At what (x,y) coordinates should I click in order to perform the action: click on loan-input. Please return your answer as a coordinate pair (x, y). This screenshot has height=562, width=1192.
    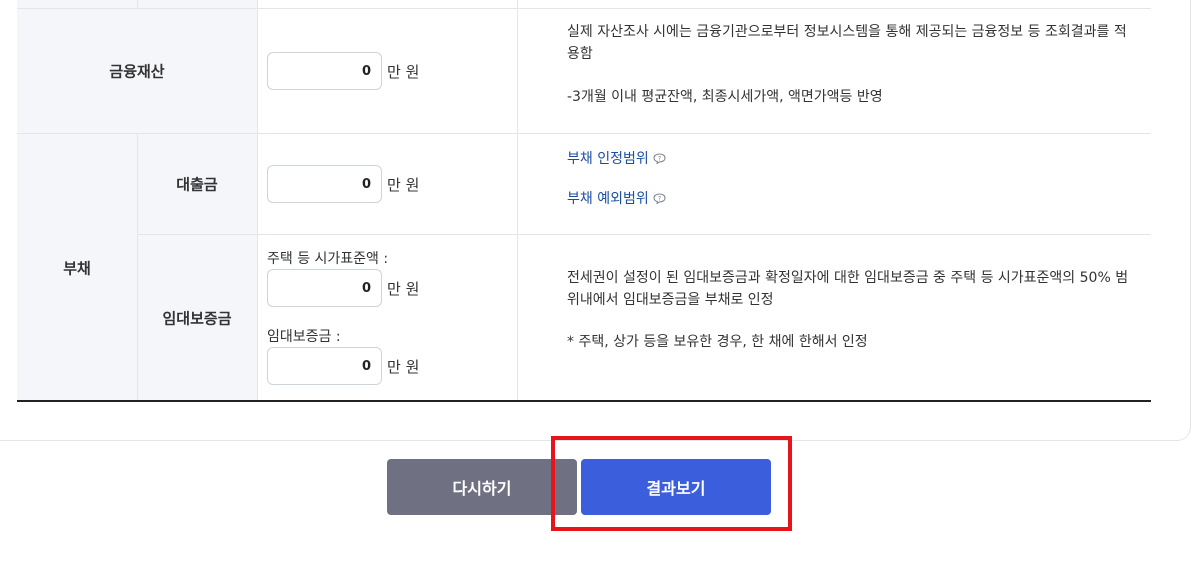
    Looking at the image, I should click on (324, 184).